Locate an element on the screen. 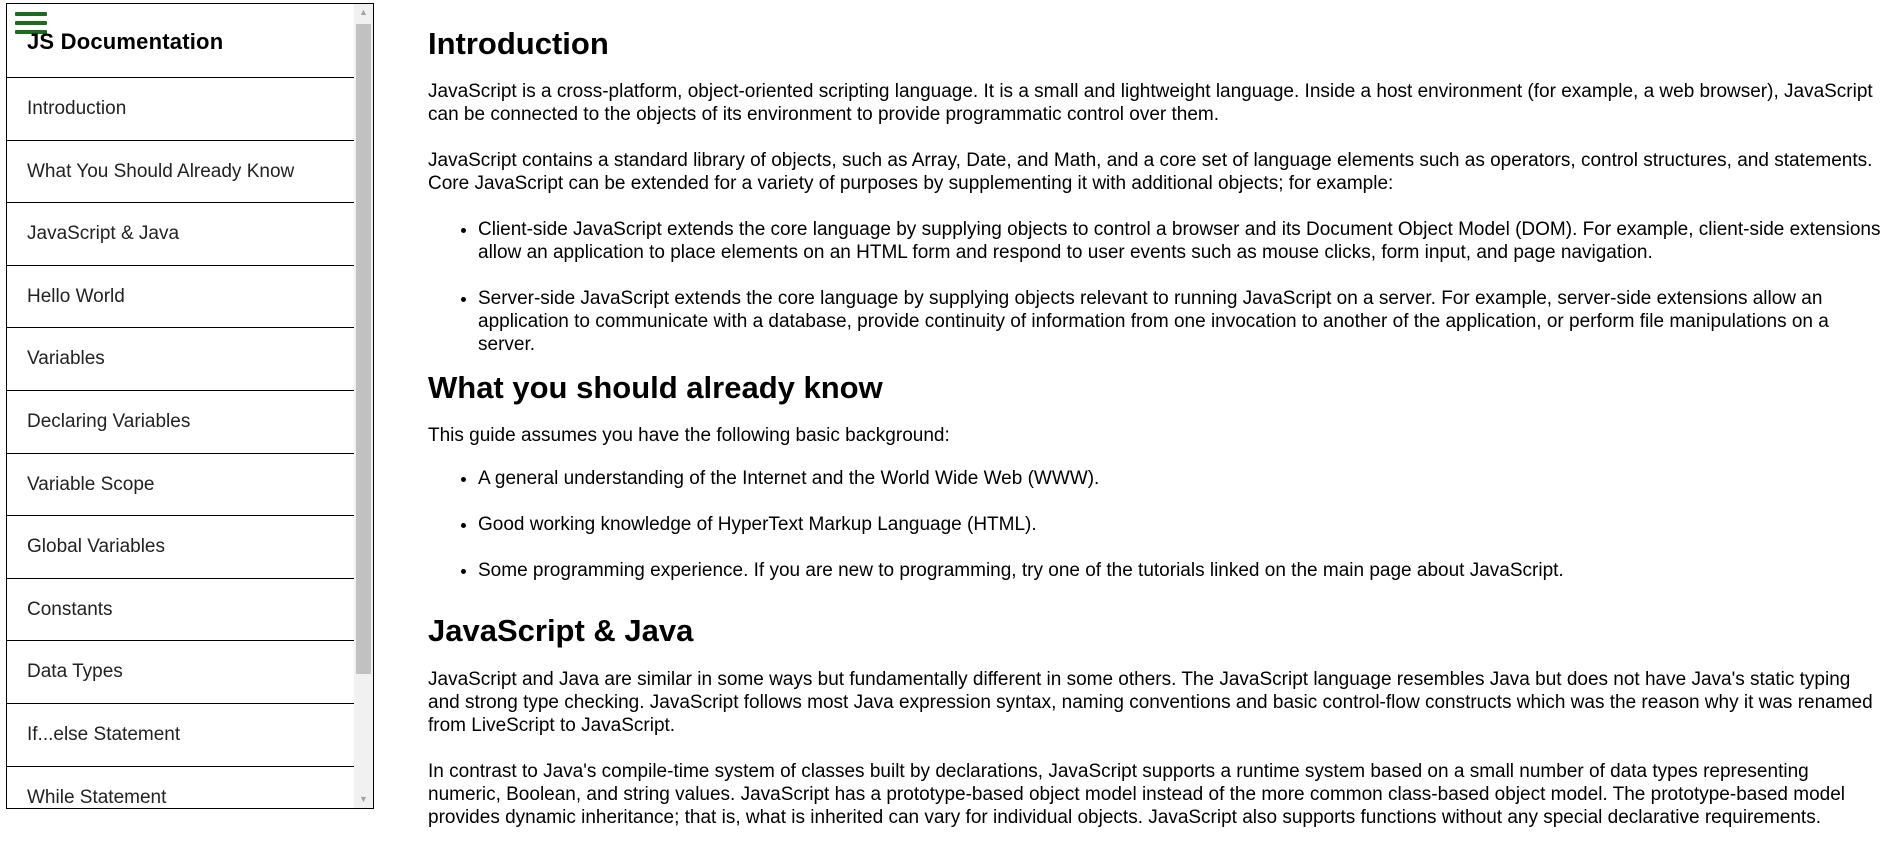 The image size is (1896, 859). sidebar-item-declaring-variables: Declaring Variables is located at coordinates (180, 422).